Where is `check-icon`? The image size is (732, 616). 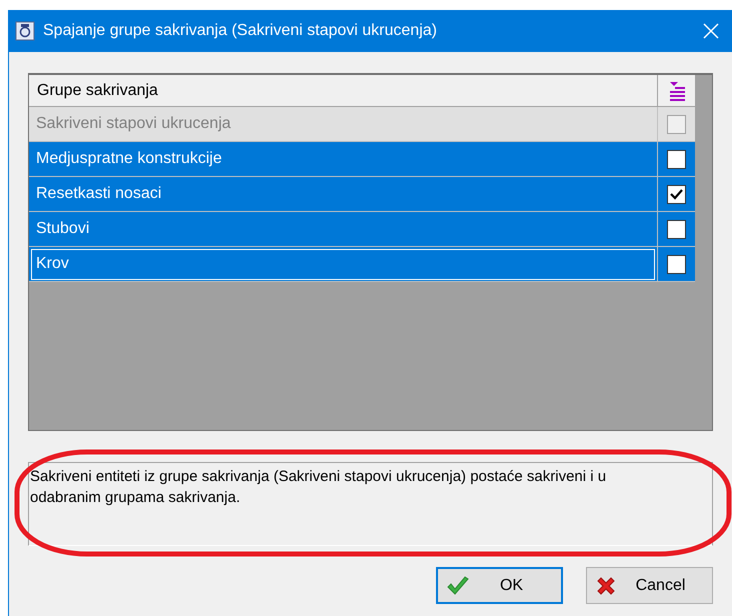 check-icon is located at coordinates (458, 586).